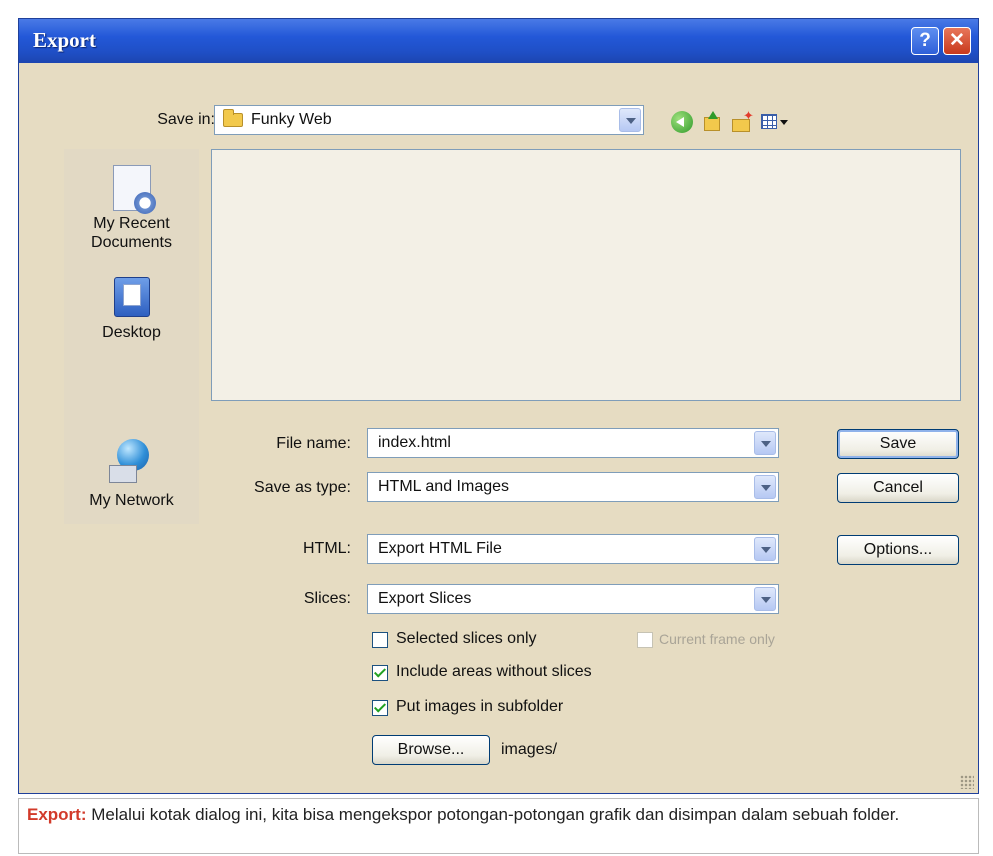 The height and width of the screenshot is (856, 993). What do you see at coordinates (898, 444) in the screenshot?
I see `save-button: Save` at bounding box center [898, 444].